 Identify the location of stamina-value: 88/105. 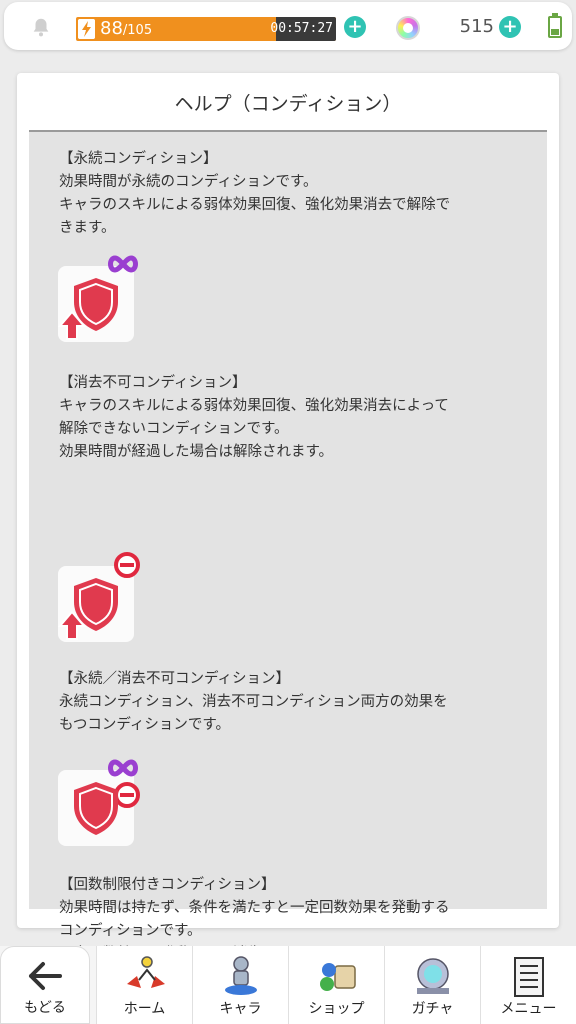
(126, 29).